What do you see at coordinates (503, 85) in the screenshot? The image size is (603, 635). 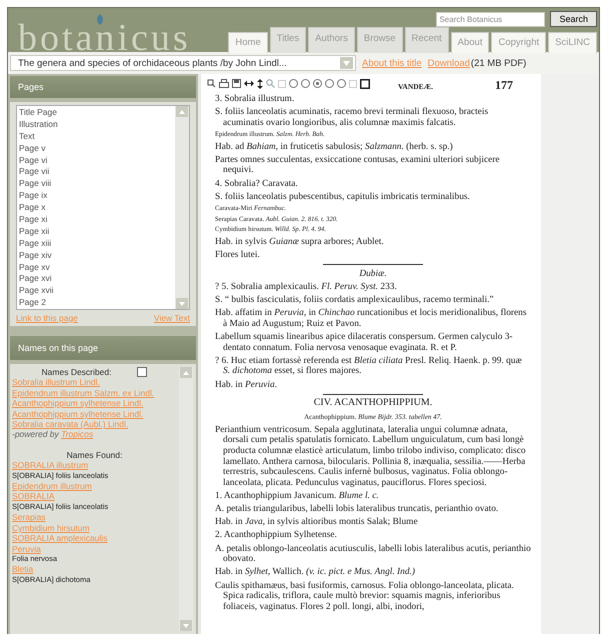 I see `page-number: 177` at bounding box center [503, 85].